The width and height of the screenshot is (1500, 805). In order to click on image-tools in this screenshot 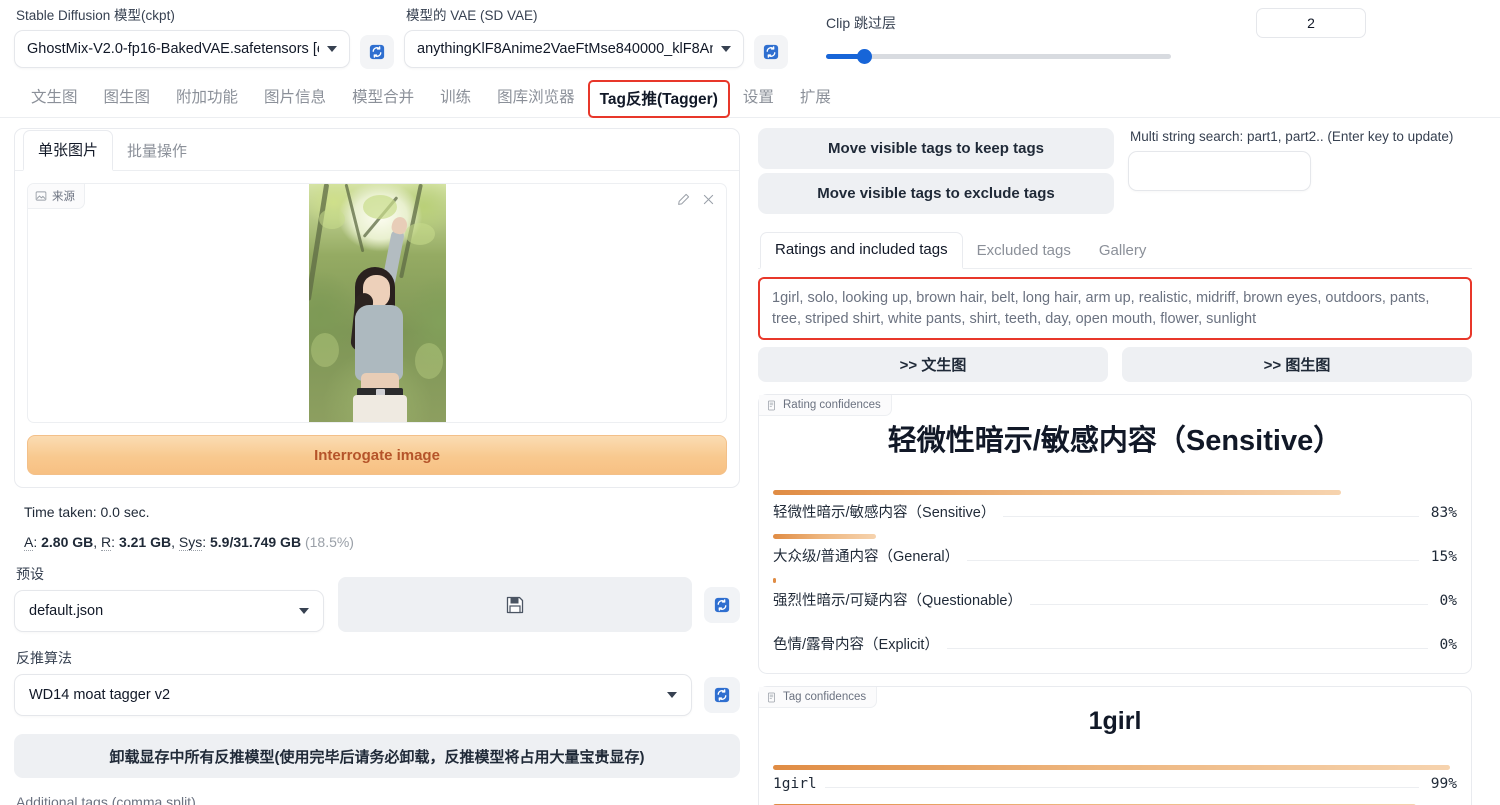, I will do `click(696, 199)`.